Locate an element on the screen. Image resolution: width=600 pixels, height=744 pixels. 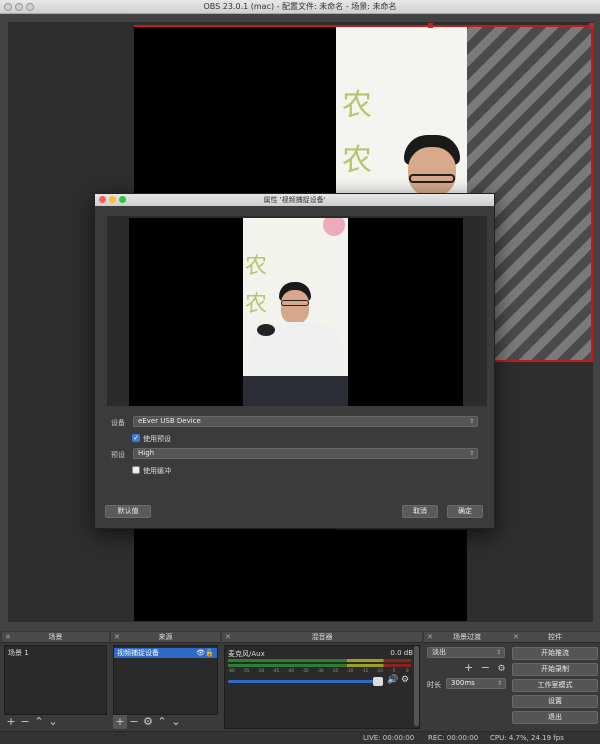
duration-input: 300ms ⇕ is located at coordinates (476, 683).